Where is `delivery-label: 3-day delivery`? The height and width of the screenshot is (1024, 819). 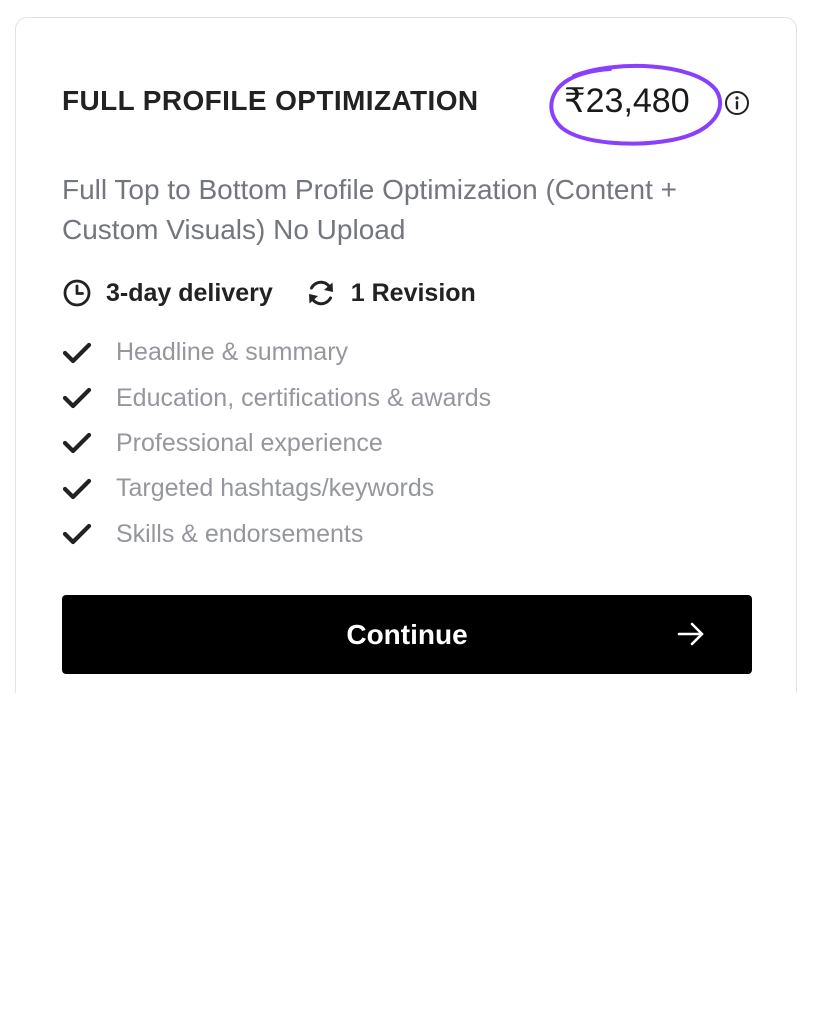
delivery-label: 3-day delivery is located at coordinates (189, 292).